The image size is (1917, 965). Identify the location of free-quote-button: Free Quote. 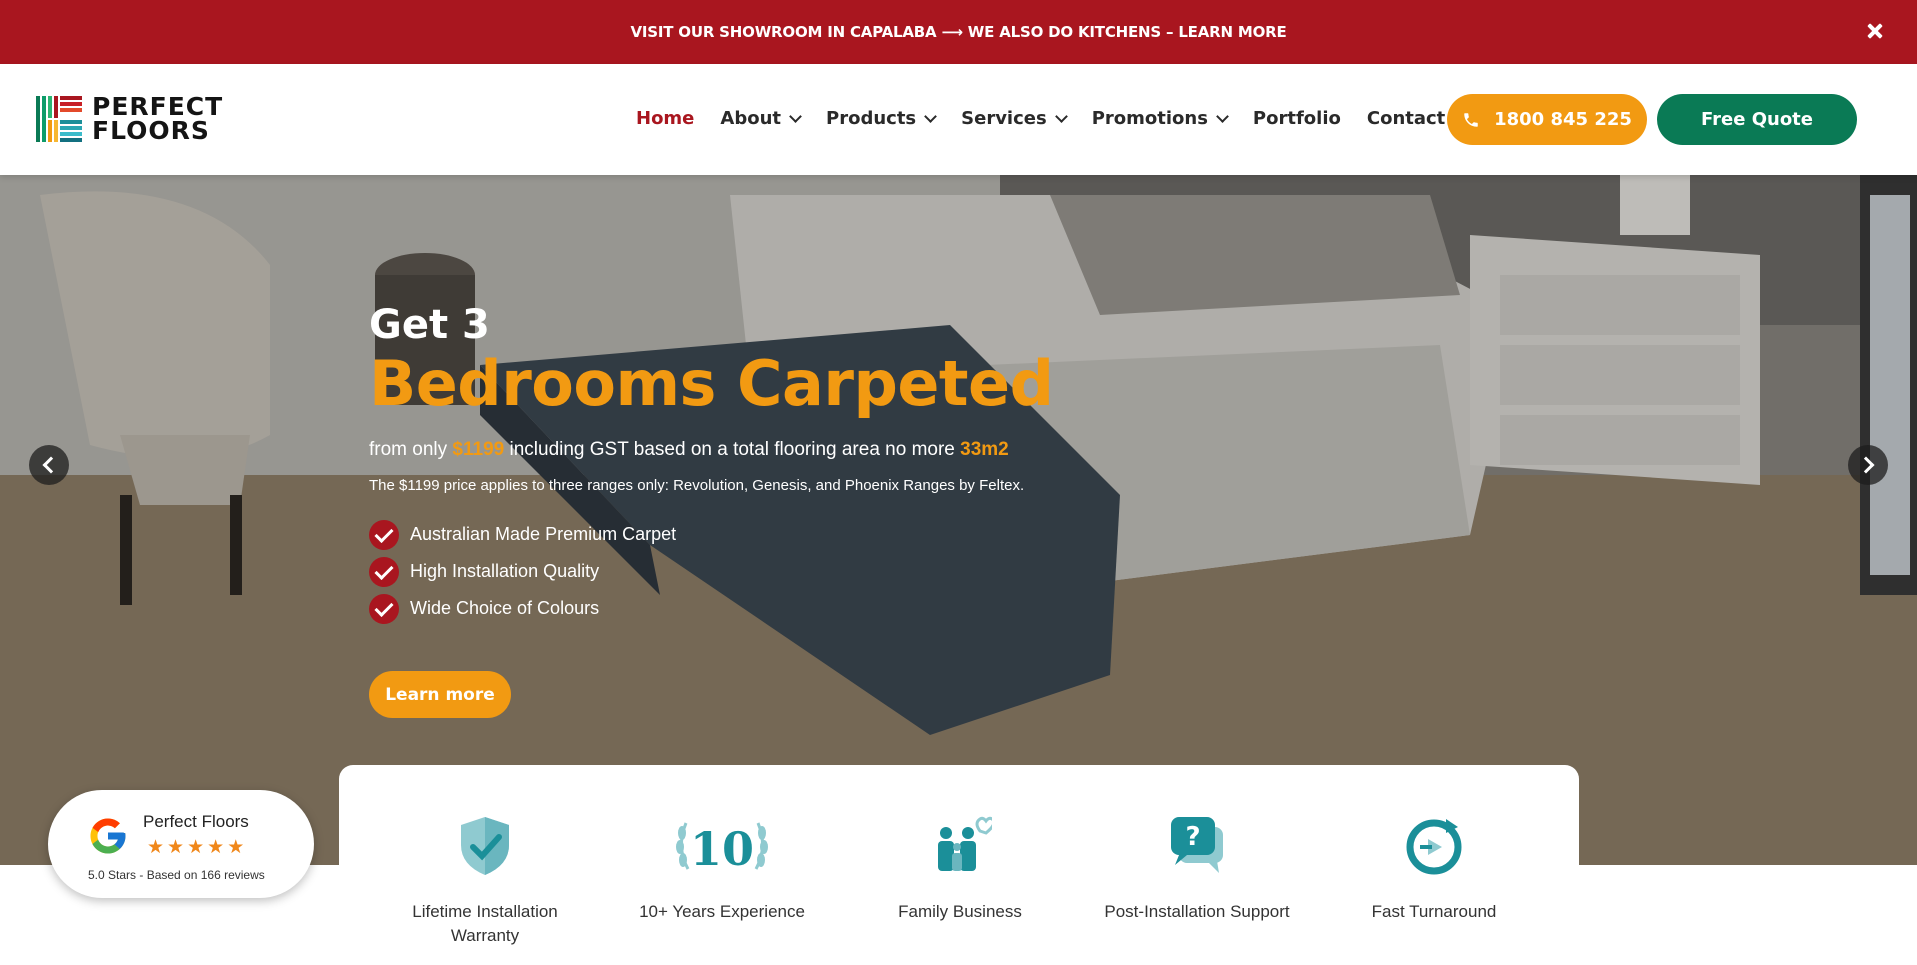
(1757, 119).